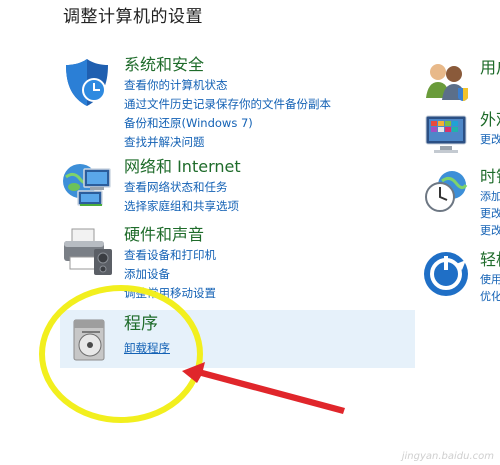 This screenshot has height=465, width=500. Describe the element at coordinates (133, 17) in the screenshot. I see `page-title: 调整计算机的设置` at that location.